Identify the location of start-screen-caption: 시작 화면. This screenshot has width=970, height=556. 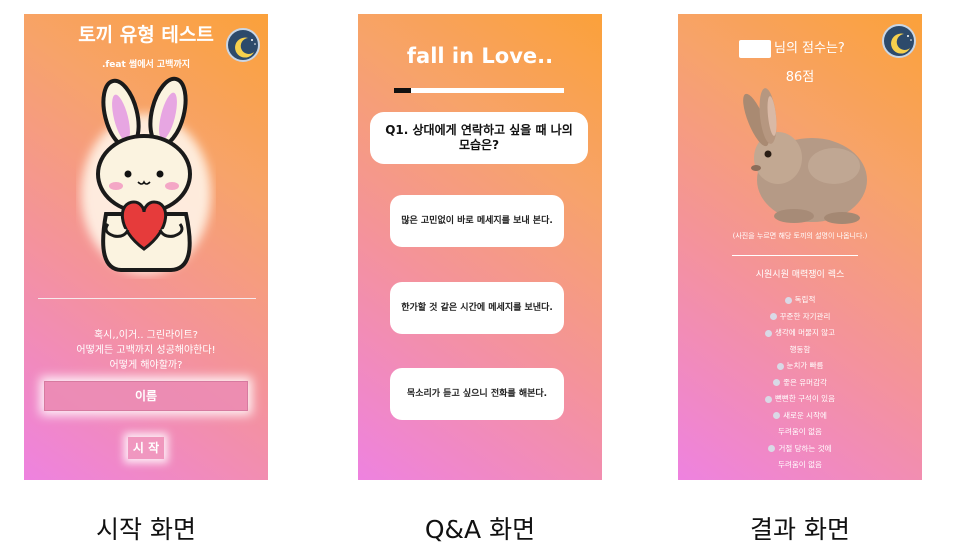
(146, 529).